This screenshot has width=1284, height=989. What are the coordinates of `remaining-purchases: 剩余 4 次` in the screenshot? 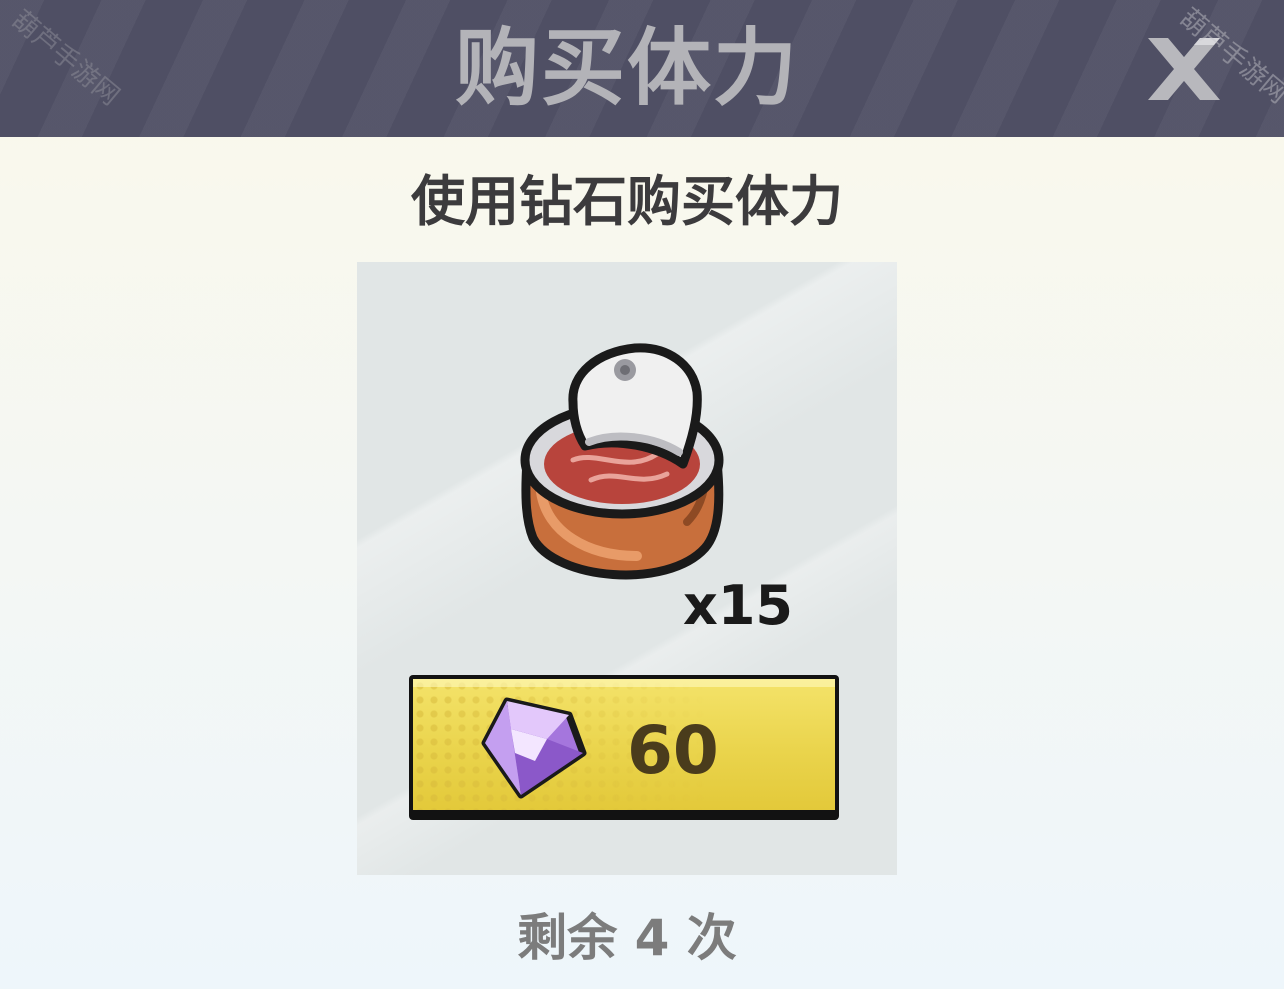 It's located at (627, 938).